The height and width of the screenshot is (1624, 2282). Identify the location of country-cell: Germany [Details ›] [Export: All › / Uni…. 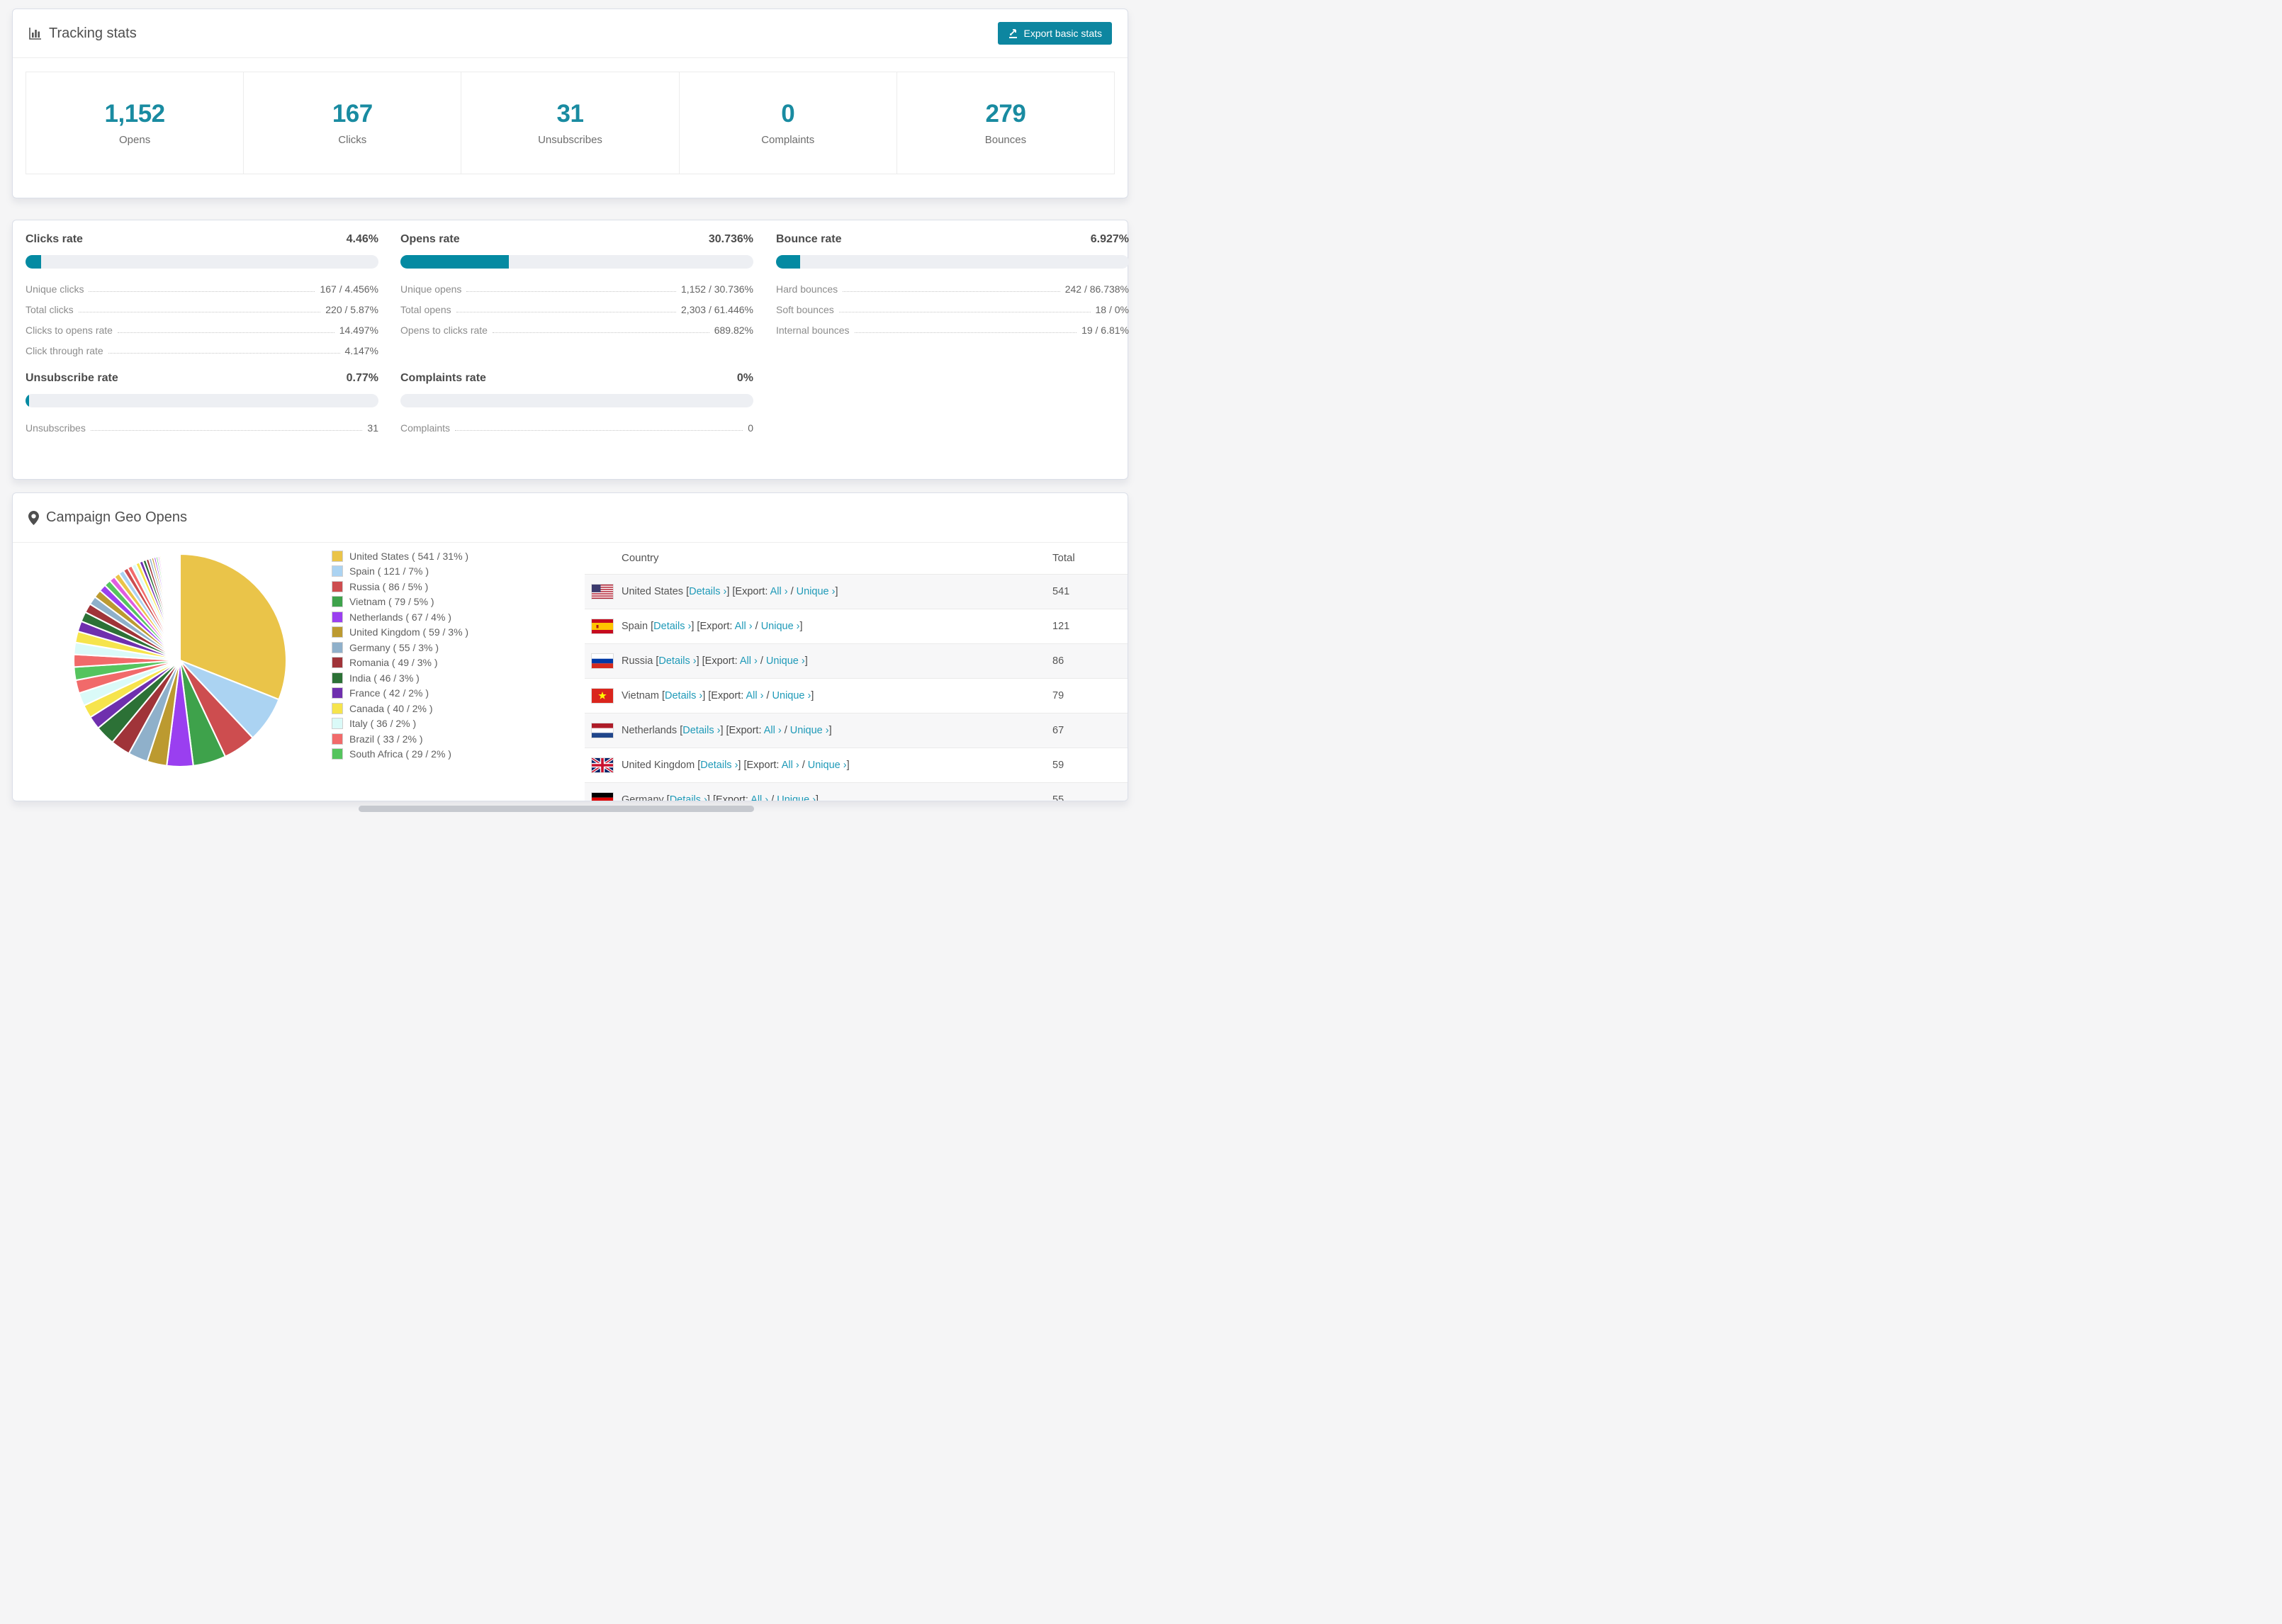
(818, 798).